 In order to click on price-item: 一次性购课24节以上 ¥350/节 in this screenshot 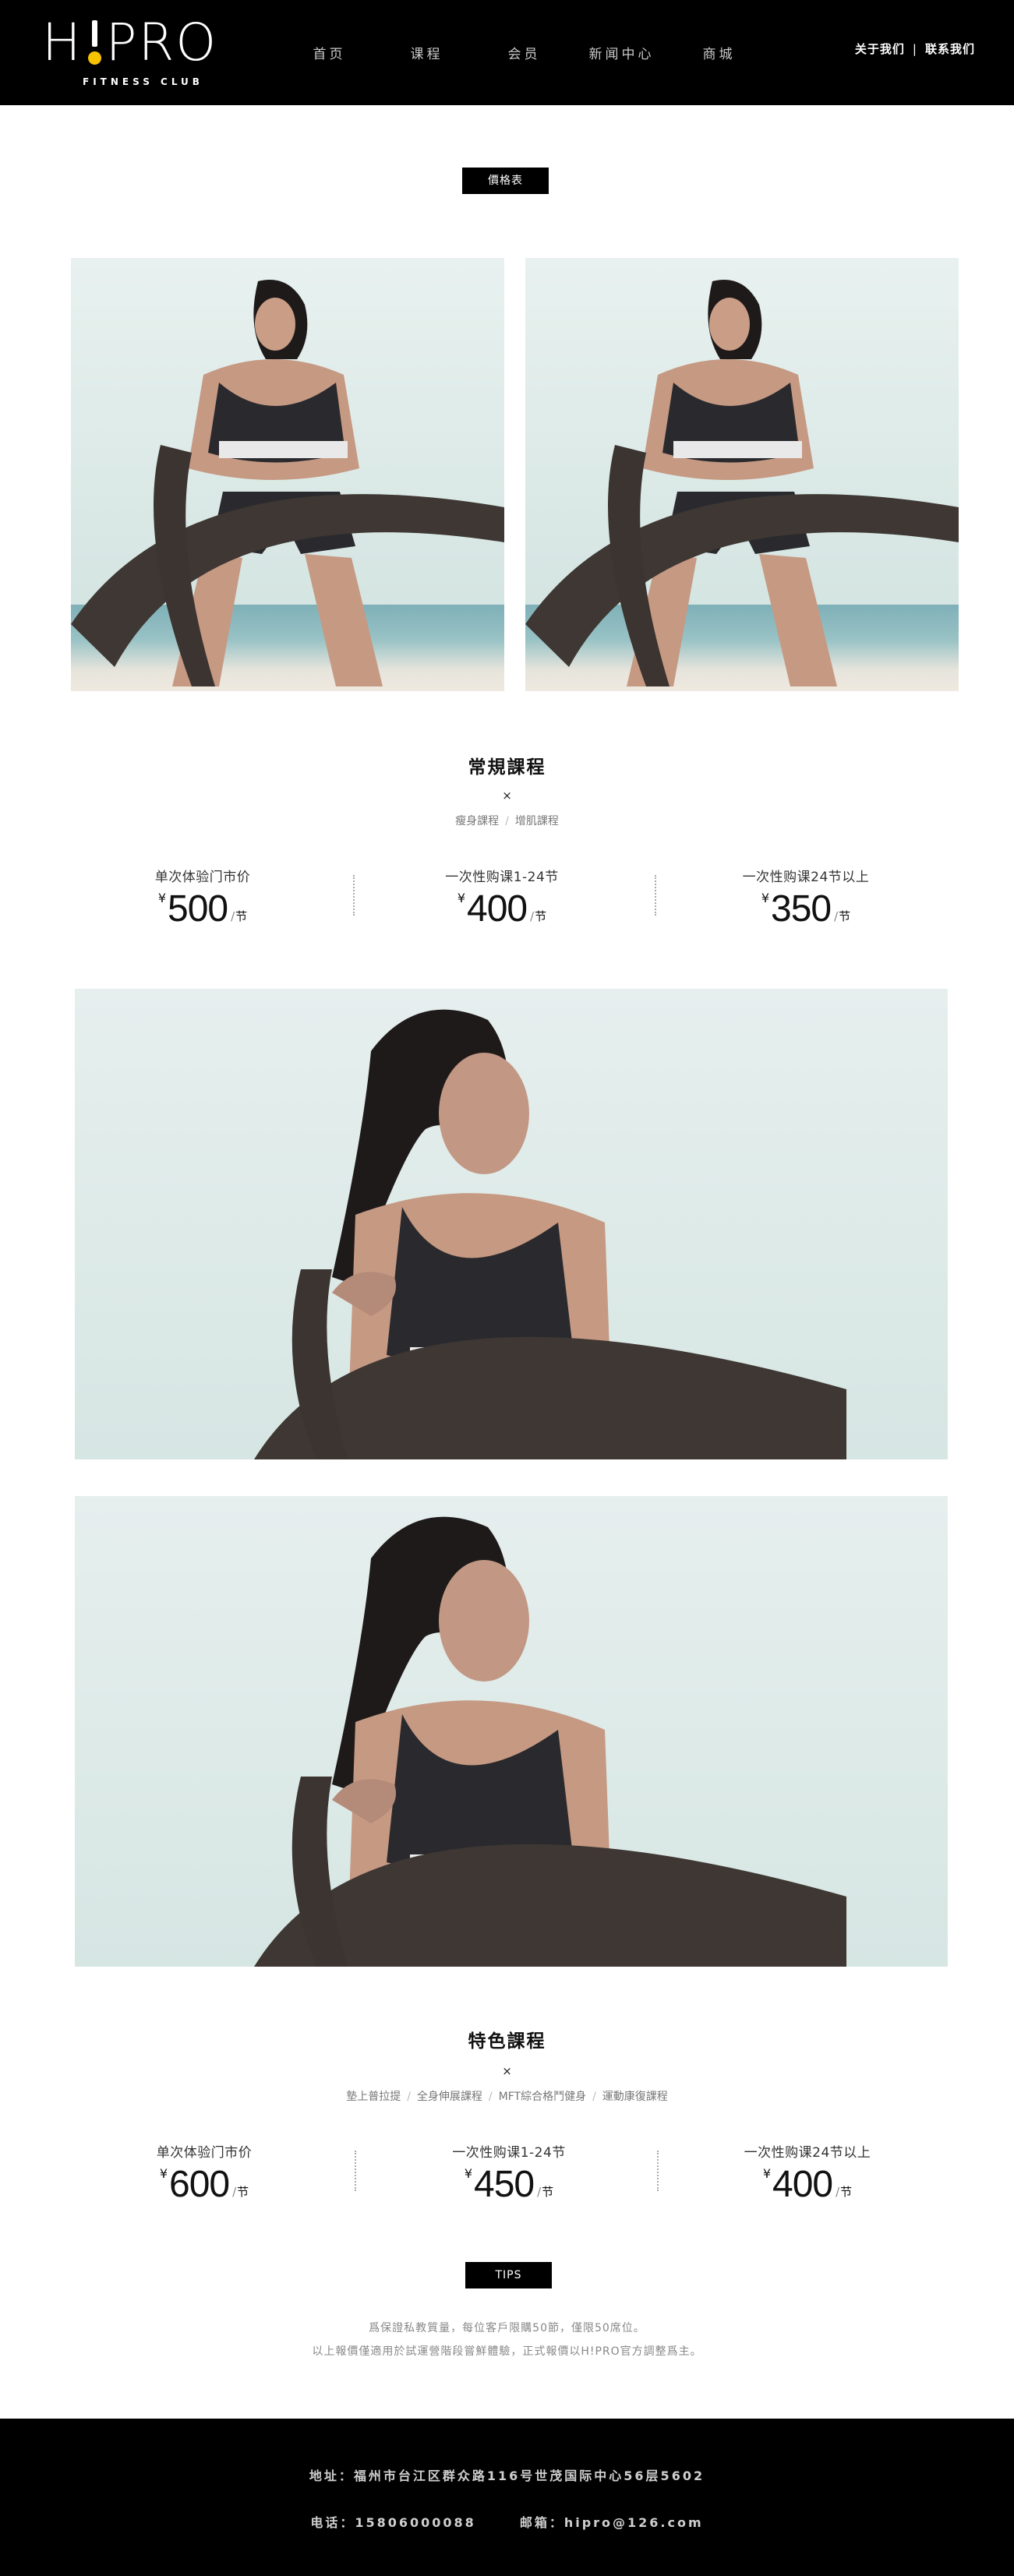, I will do `click(806, 897)`.